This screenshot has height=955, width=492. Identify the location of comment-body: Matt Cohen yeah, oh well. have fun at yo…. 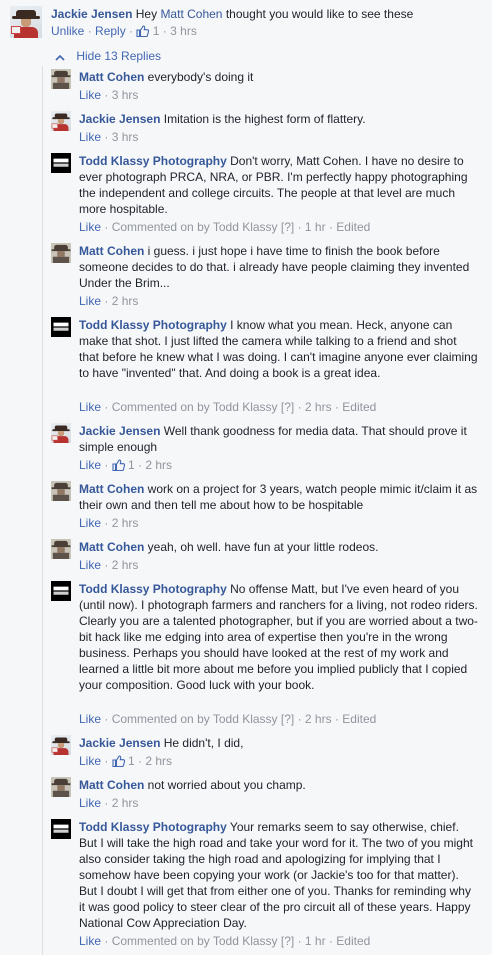
(279, 547).